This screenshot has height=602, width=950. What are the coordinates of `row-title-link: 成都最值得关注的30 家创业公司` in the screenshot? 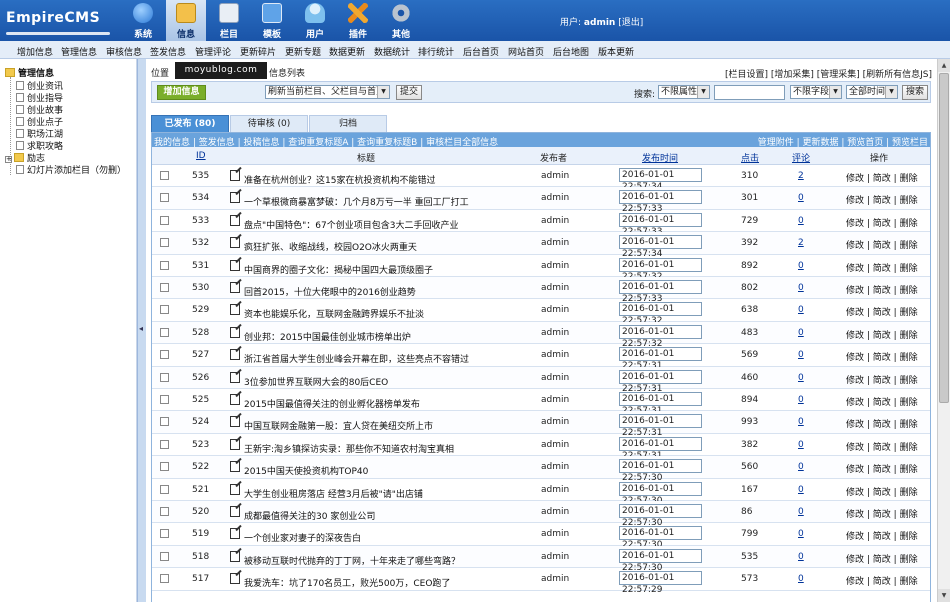 It's located at (309, 515).